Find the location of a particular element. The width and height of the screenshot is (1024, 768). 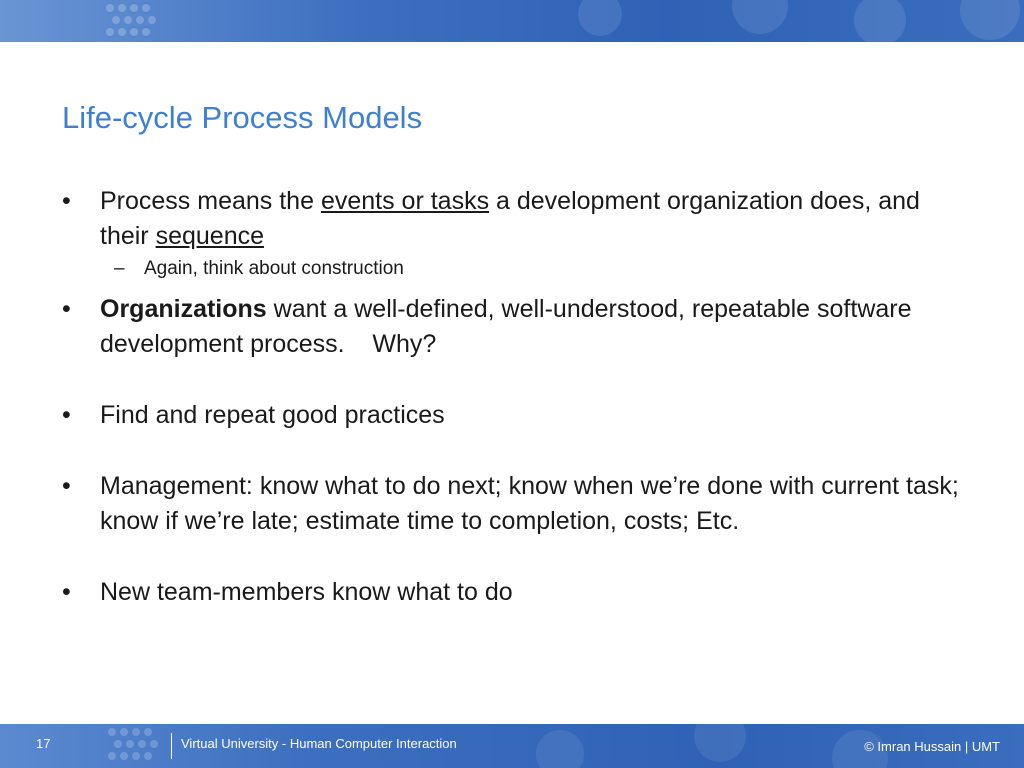

footer-copyright: © Imran Hussain | UMT is located at coordinates (932, 746).